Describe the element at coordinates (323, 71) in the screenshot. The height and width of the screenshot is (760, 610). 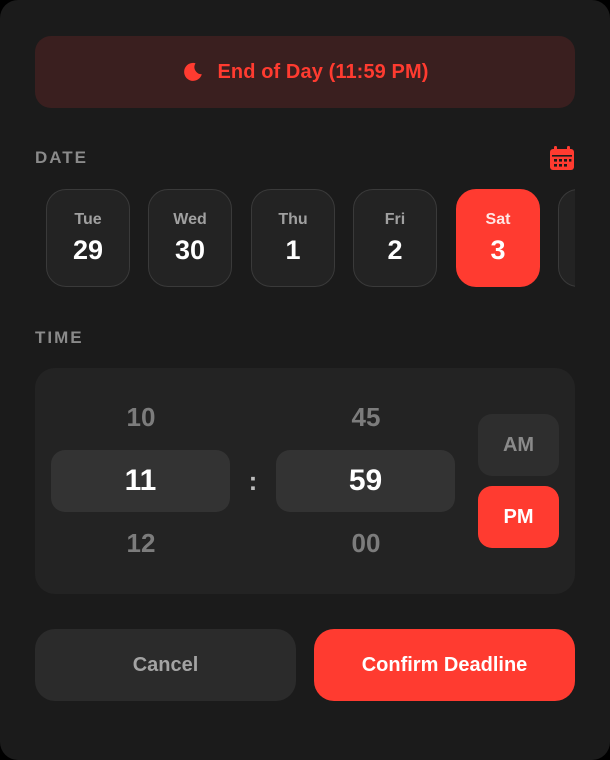
I see `end-of-day-label: End of Day (11:59 PM)` at that location.